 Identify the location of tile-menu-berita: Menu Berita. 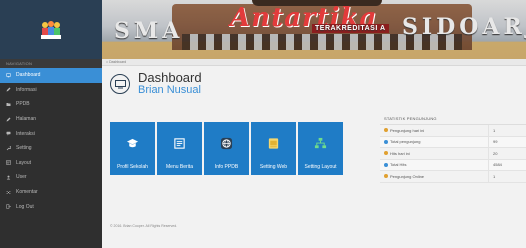
(179, 148).